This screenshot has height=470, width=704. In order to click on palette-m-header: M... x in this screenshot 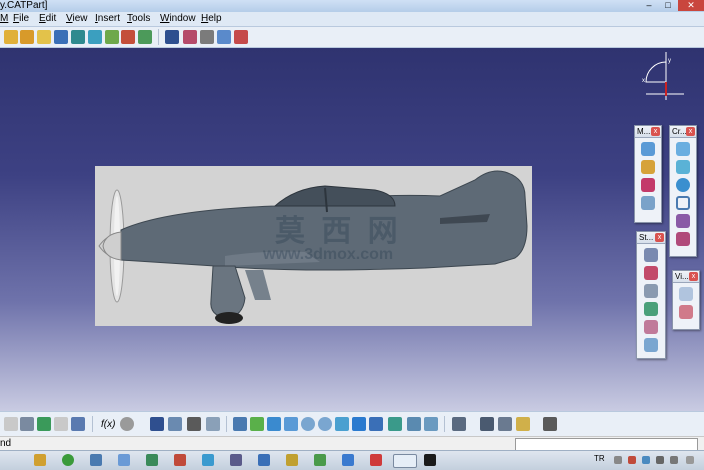, I will do `click(648, 132)`.